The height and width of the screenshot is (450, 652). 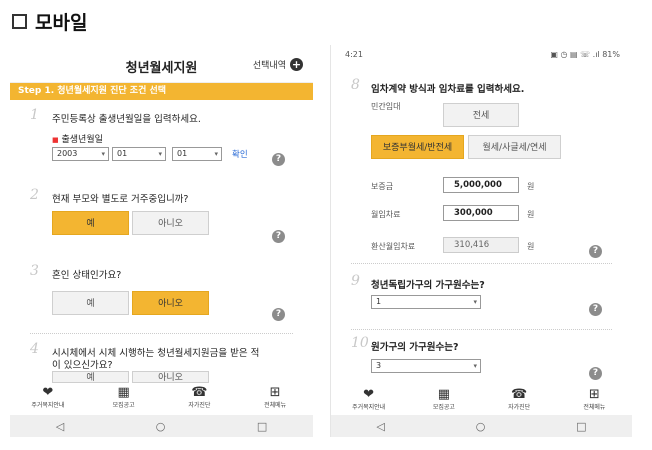 I want to click on question-number: 1, so click(x=34, y=115).